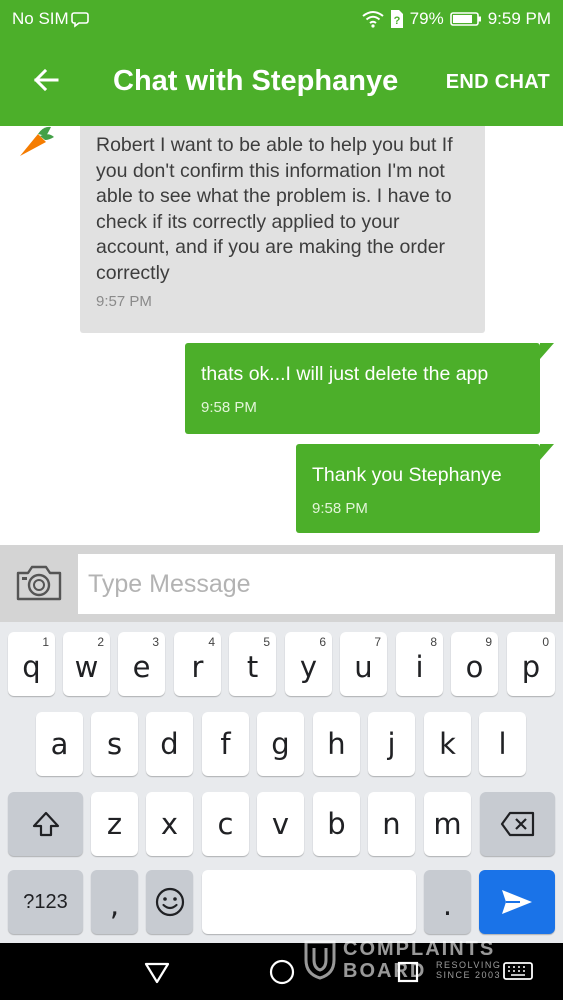 The width and height of the screenshot is (563, 1000). What do you see at coordinates (396, 19) in the screenshot?
I see `sim-alert-icon: ?` at bounding box center [396, 19].